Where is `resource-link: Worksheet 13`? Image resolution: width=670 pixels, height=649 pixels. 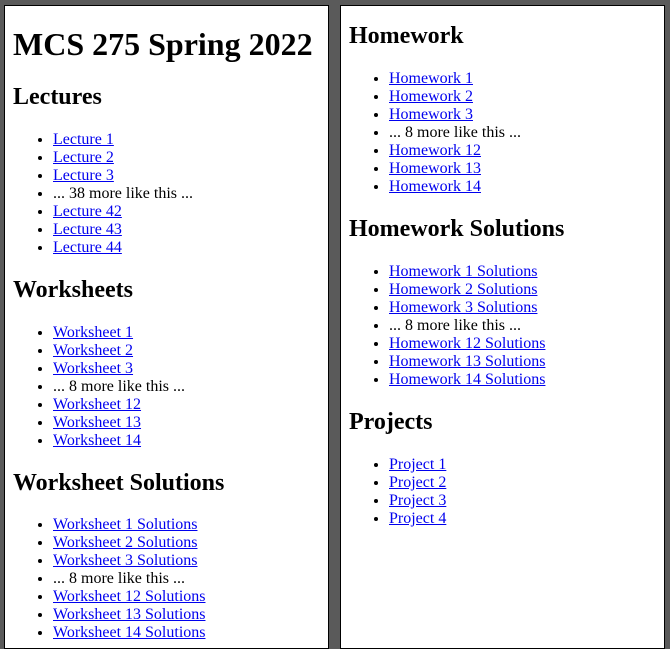 resource-link: Worksheet 13 is located at coordinates (97, 422).